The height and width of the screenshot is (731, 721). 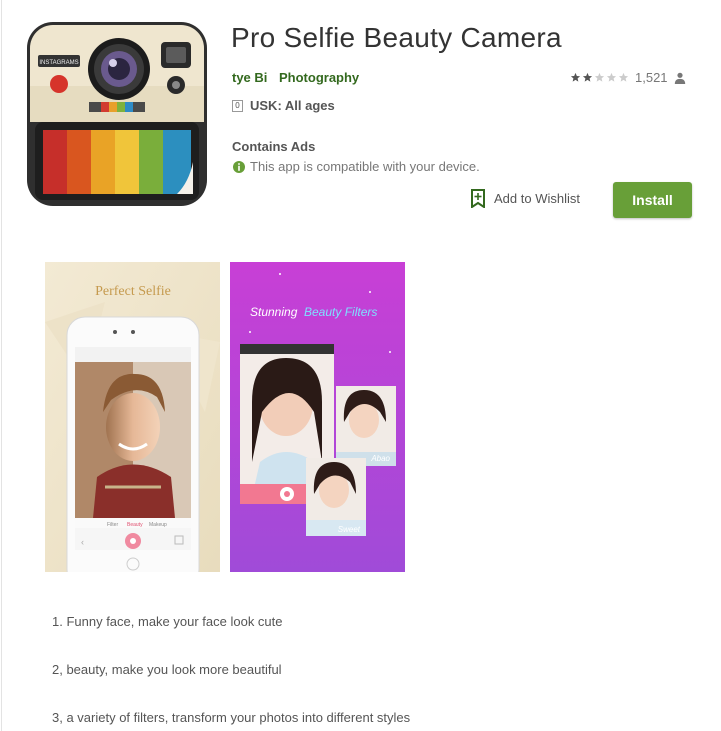 I want to click on screenshot-1: Filter Beauty Makeup ‹ Perfect Selfie, so click(x=132, y=417).